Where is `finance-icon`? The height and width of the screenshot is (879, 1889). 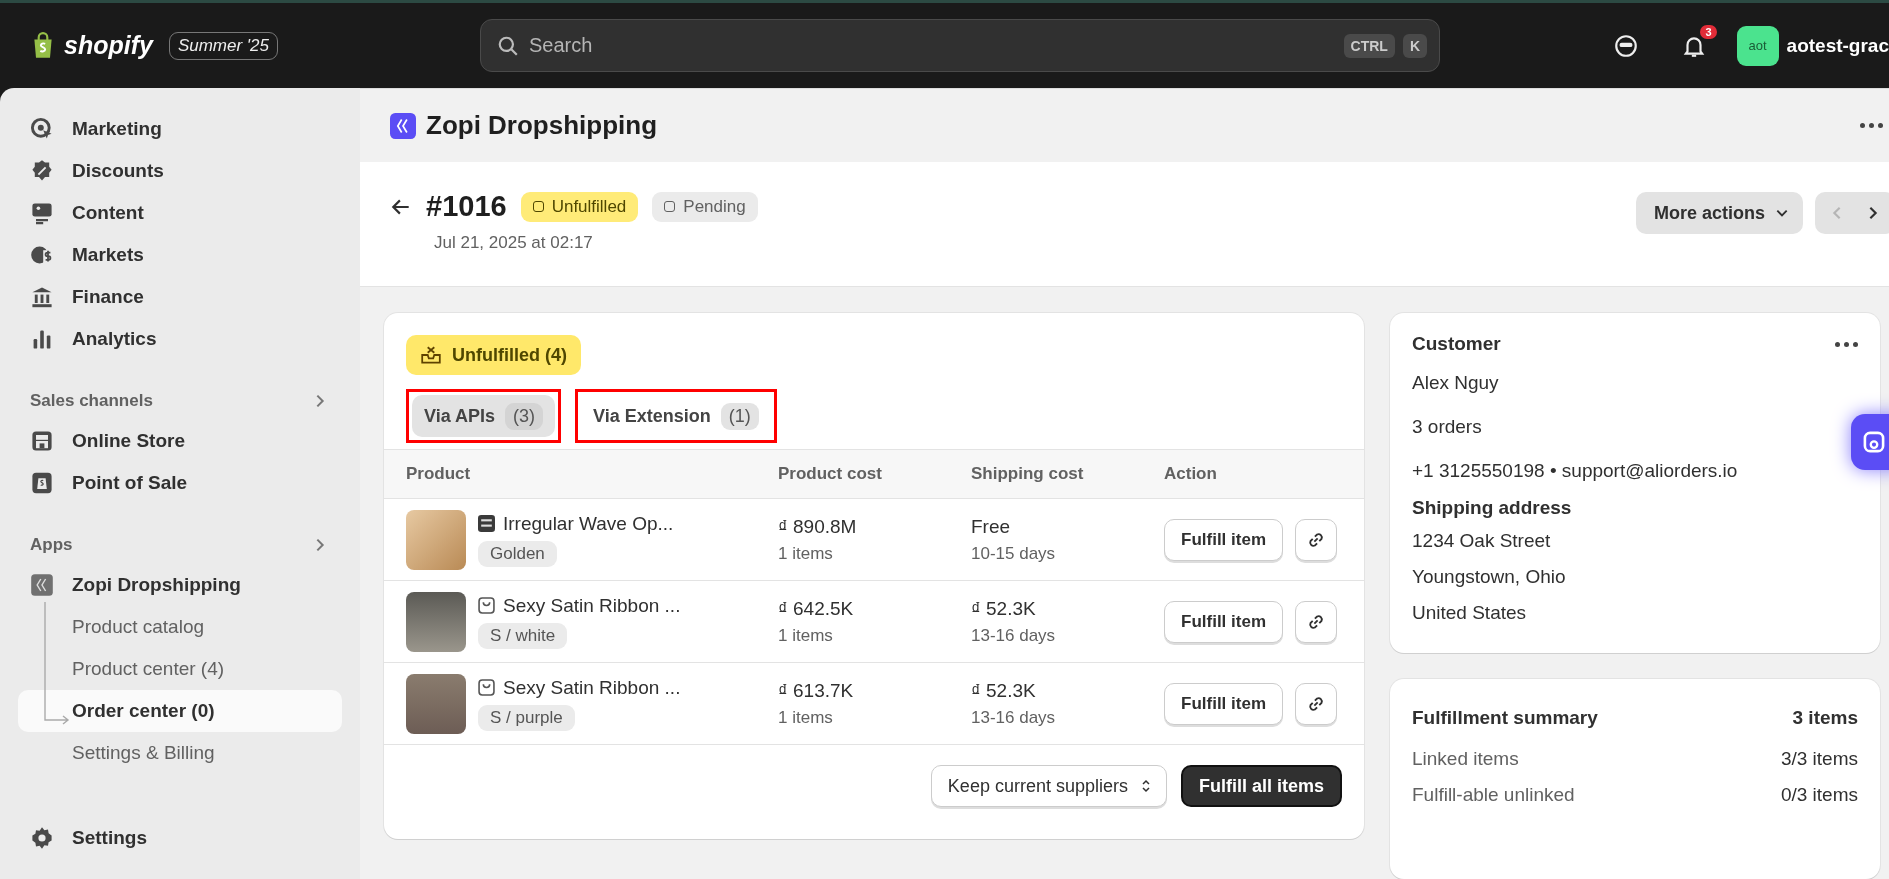
finance-icon is located at coordinates (42, 297).